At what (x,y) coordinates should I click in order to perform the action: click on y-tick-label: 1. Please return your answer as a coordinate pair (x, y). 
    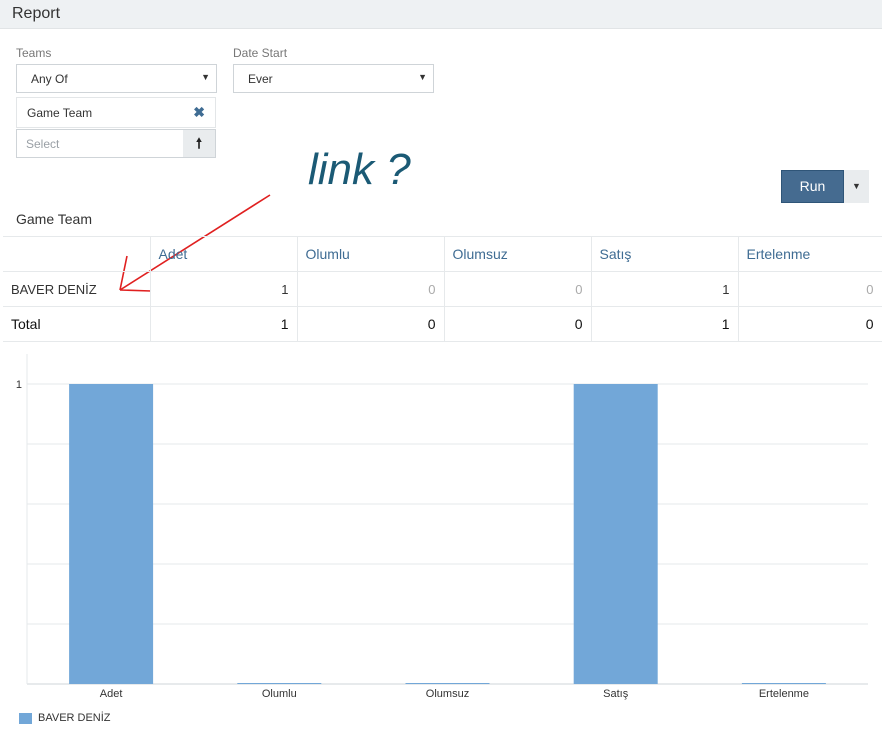
    Looking at the image, I should click on (19, 385).